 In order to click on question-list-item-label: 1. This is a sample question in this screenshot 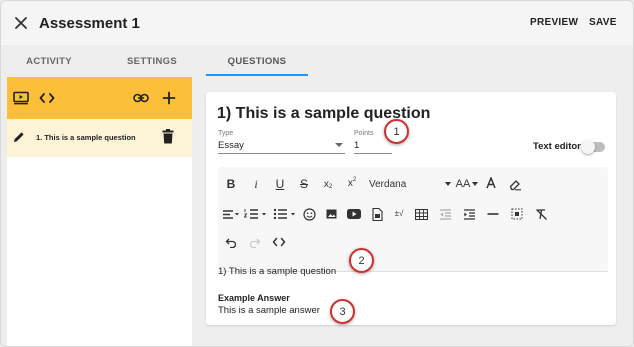, I will do `click(86, 137)`.